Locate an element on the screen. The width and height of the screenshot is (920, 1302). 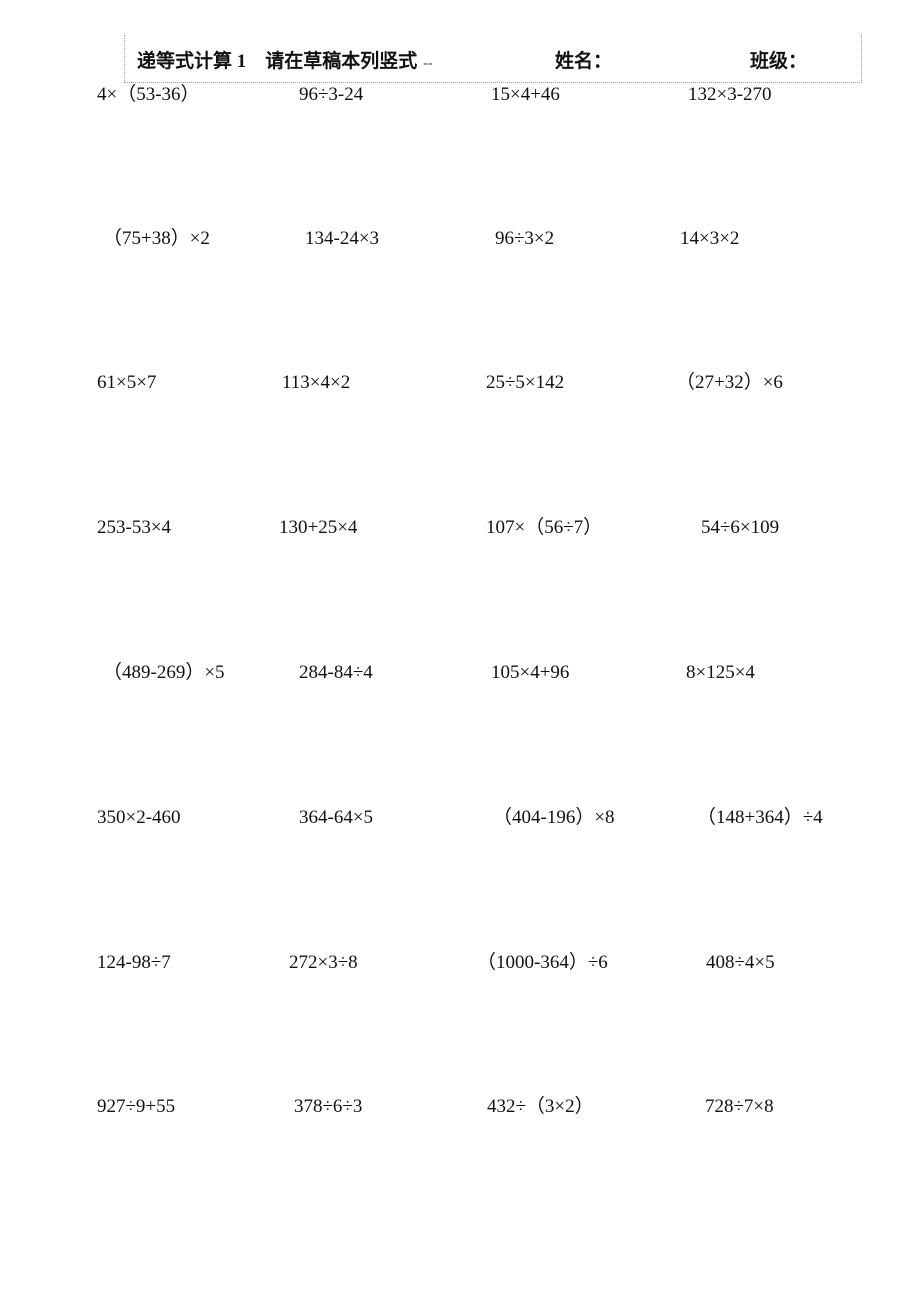
problem: 364-64×5 is located at coordinates (336, 817).